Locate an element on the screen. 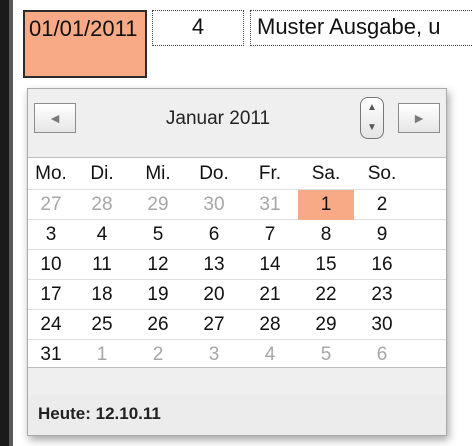 Image resolution: width=473 pixels, height=446 pixels. weekday-label: Do. is located at coordinates (214, 173).